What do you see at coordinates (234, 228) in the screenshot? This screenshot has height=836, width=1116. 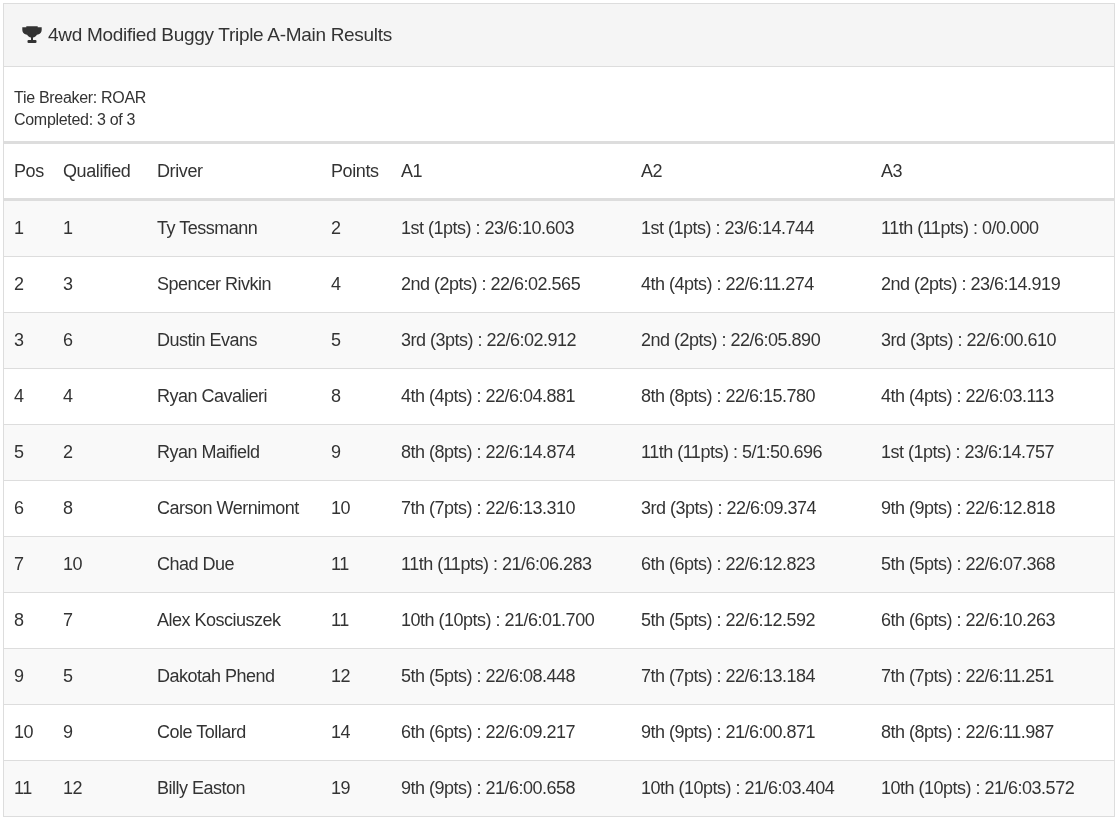 I see `table-cell: Ty Tessmann` at bounding box center [234, 228].